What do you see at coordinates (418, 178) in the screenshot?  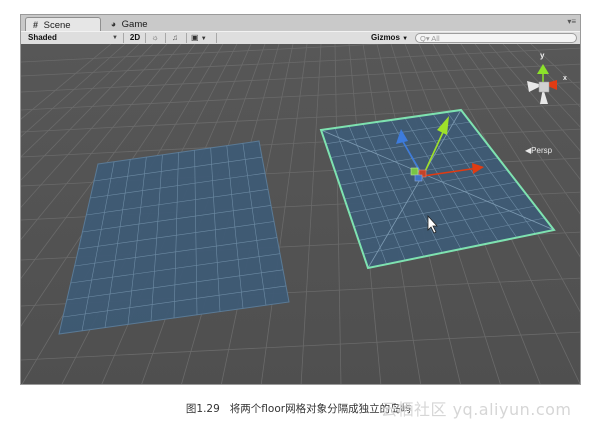 I see `yz-plane-handle` at bounding box center [418, 178].